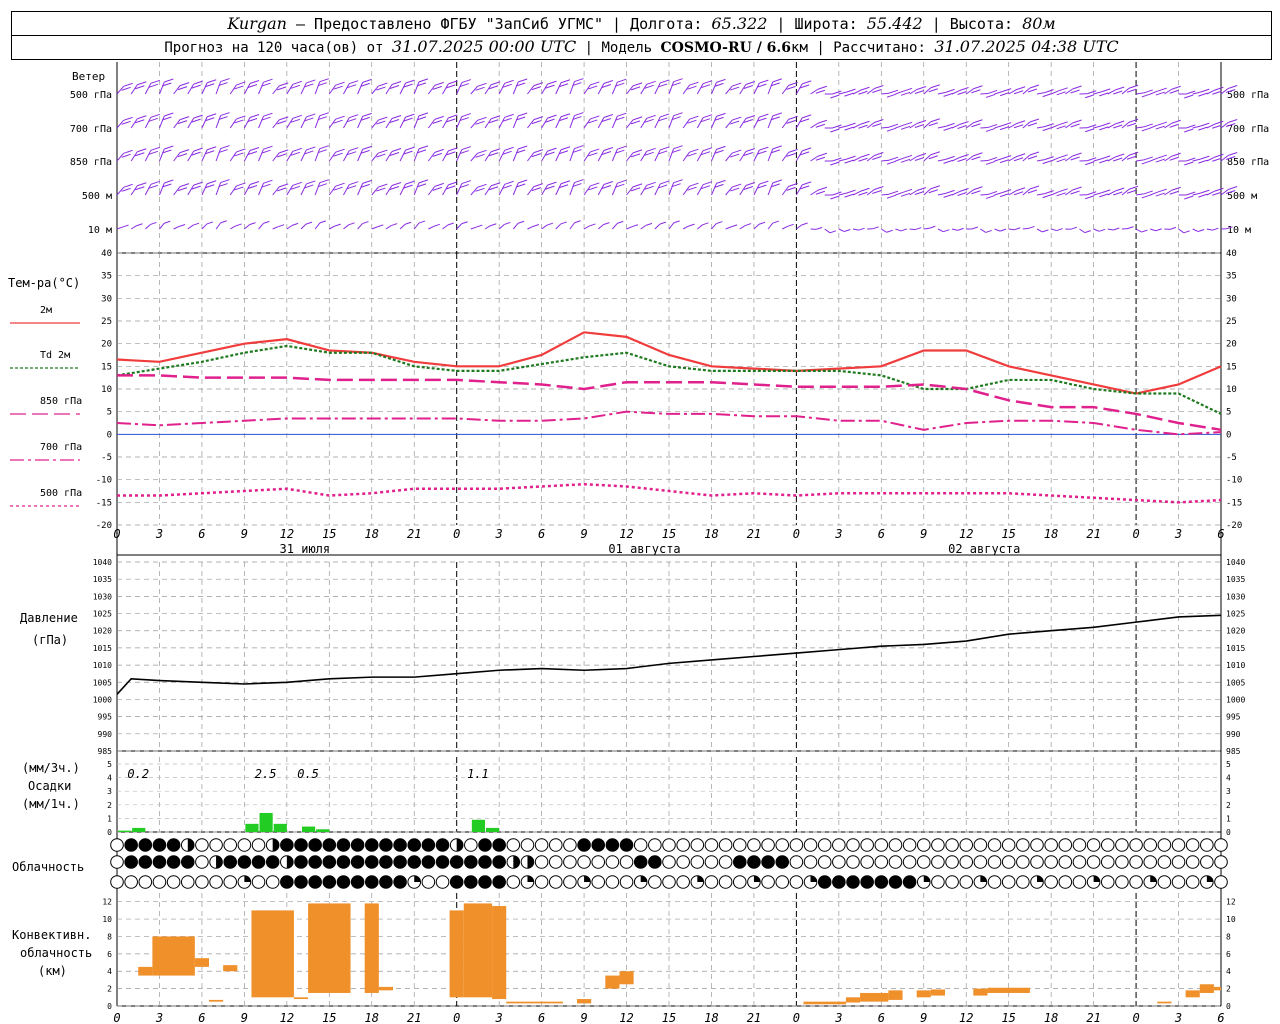 The image size is (1280, 1024). I want to click on temp-tick-right: -10, so click(1234, 481).